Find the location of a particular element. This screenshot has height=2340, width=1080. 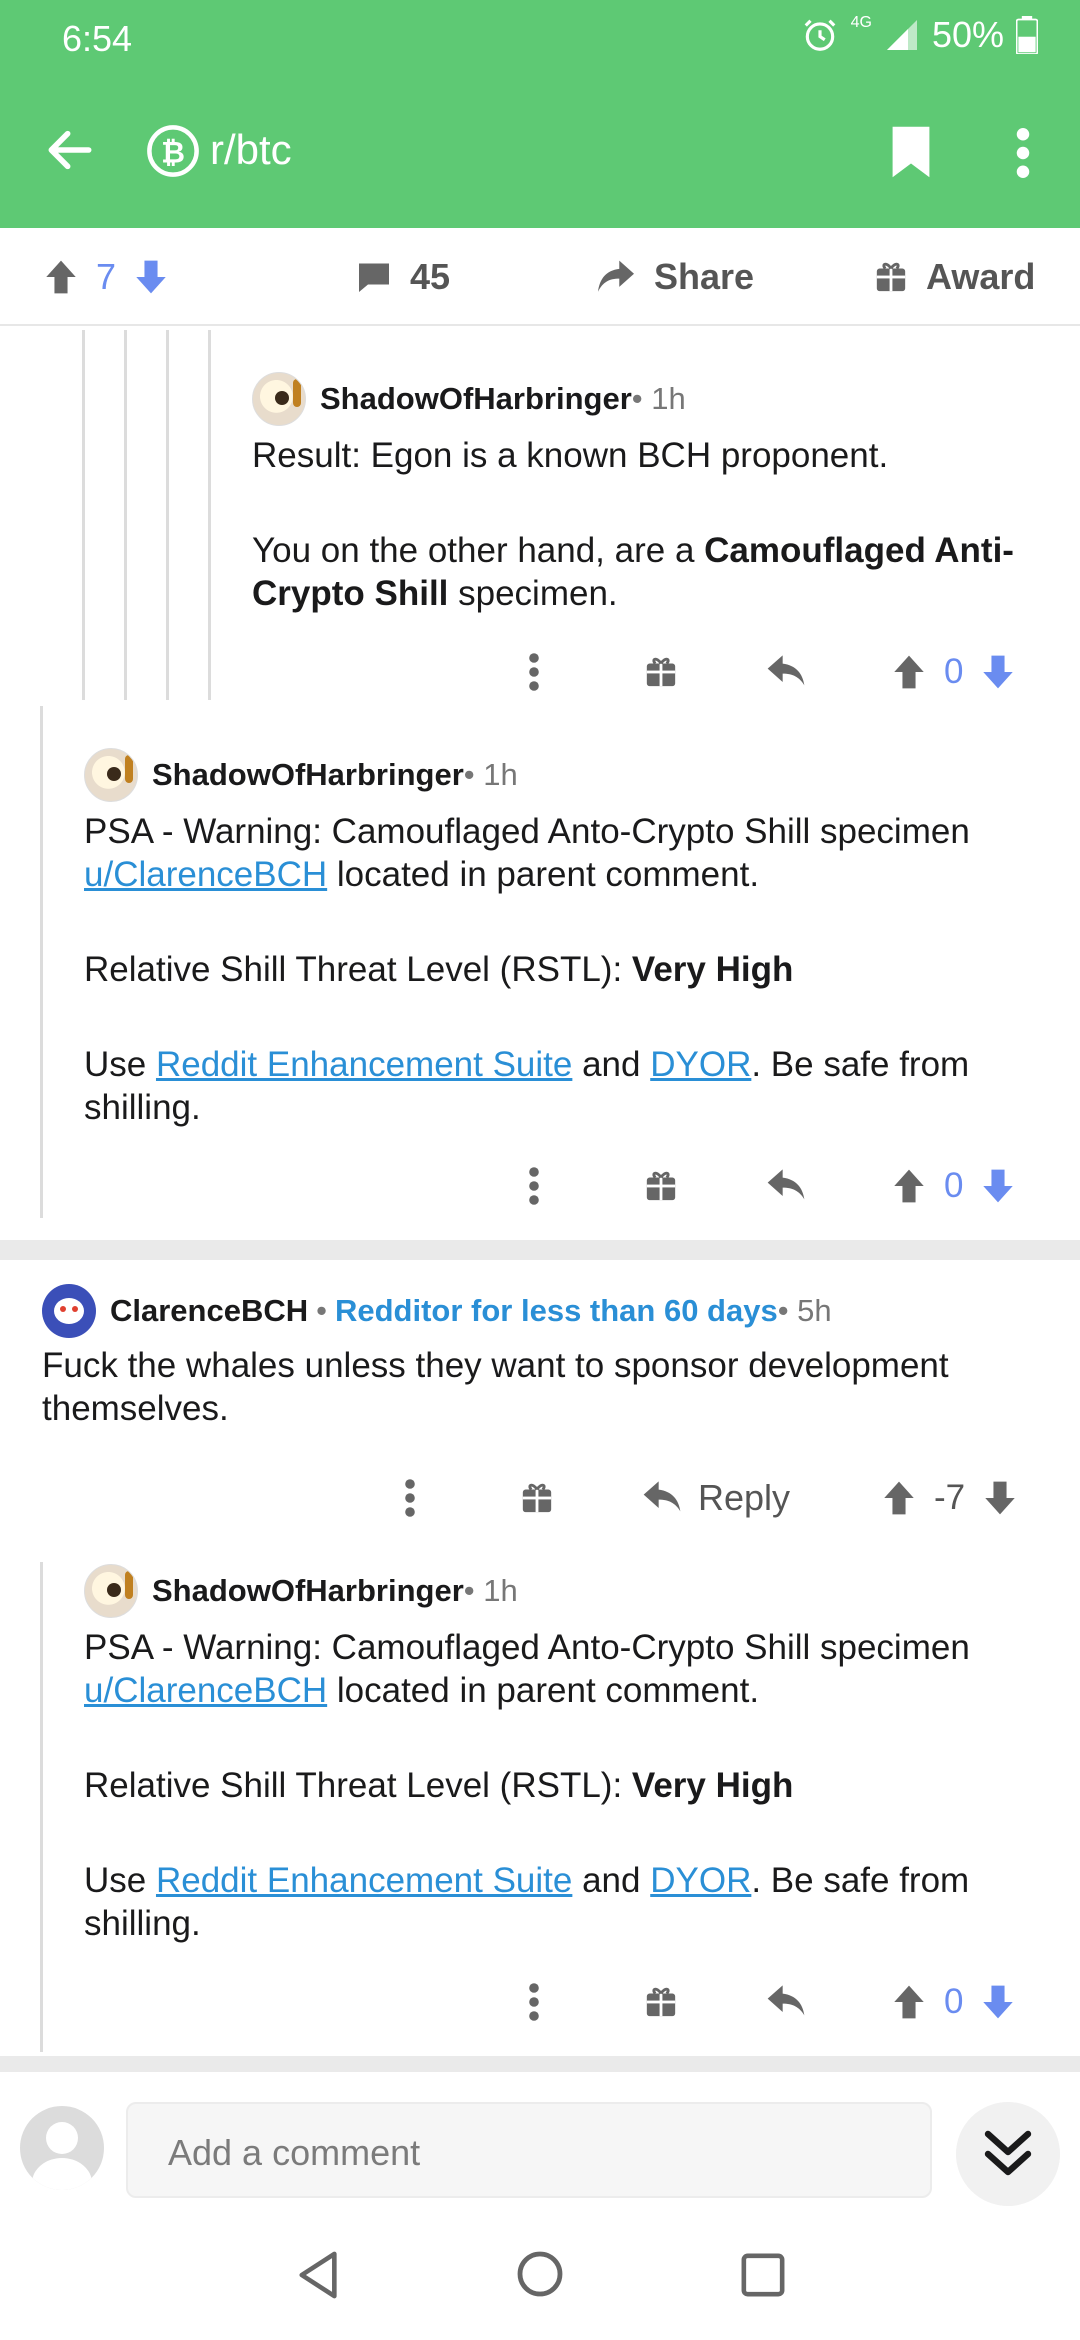

comment-meta: • 5h is located at coordinates (804, 1310).